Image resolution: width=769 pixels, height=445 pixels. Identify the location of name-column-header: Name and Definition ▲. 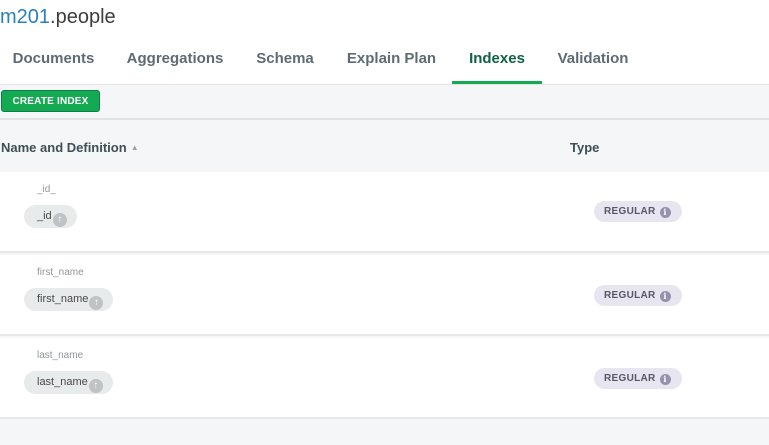
(70, 147).